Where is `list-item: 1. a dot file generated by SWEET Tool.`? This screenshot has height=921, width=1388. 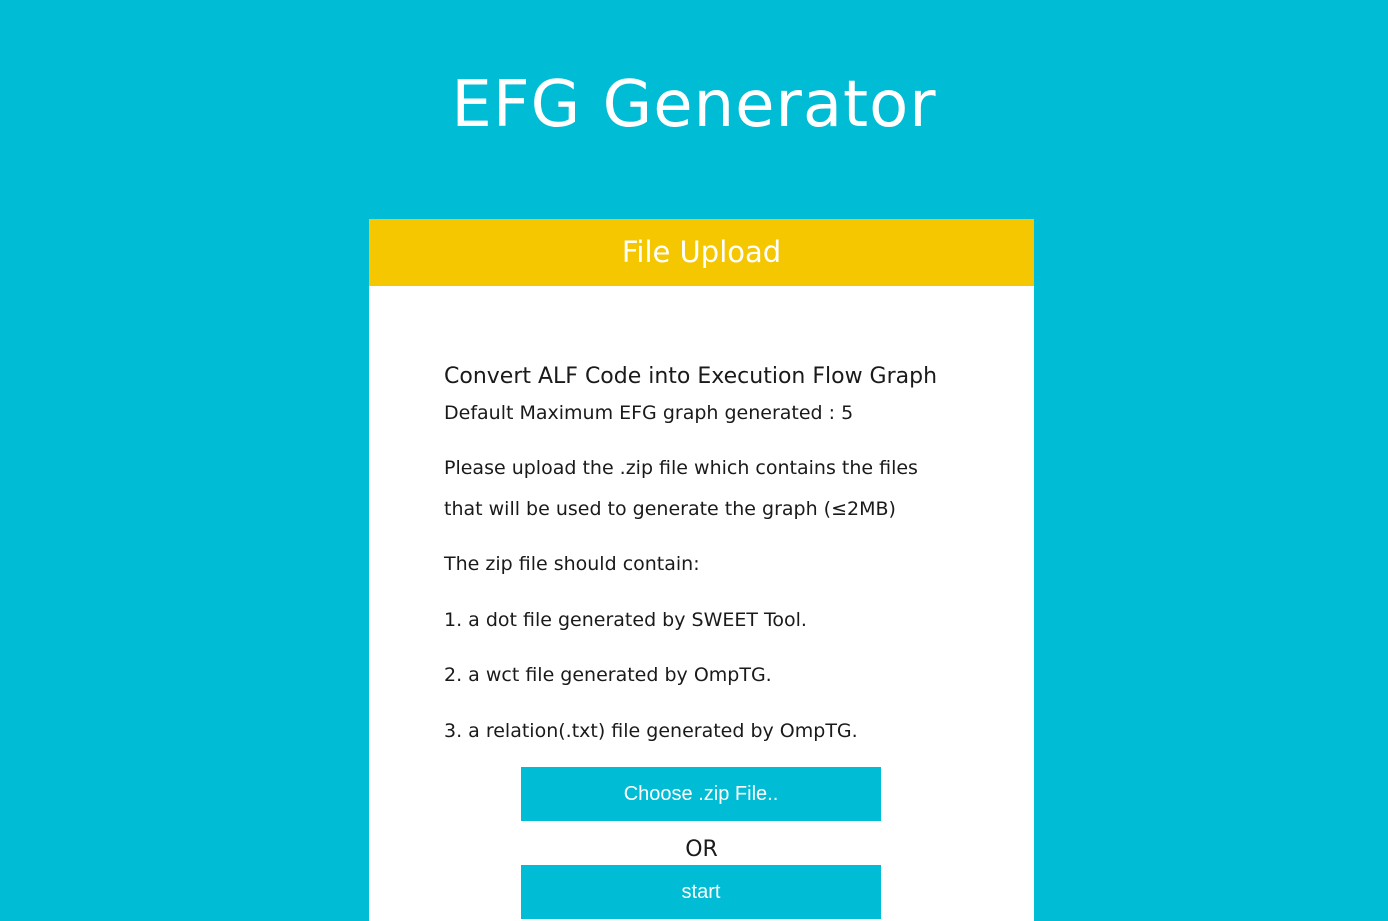
list-item: 1. a dot file generated by SWEET Tool. is located at coordinates (625, 620).